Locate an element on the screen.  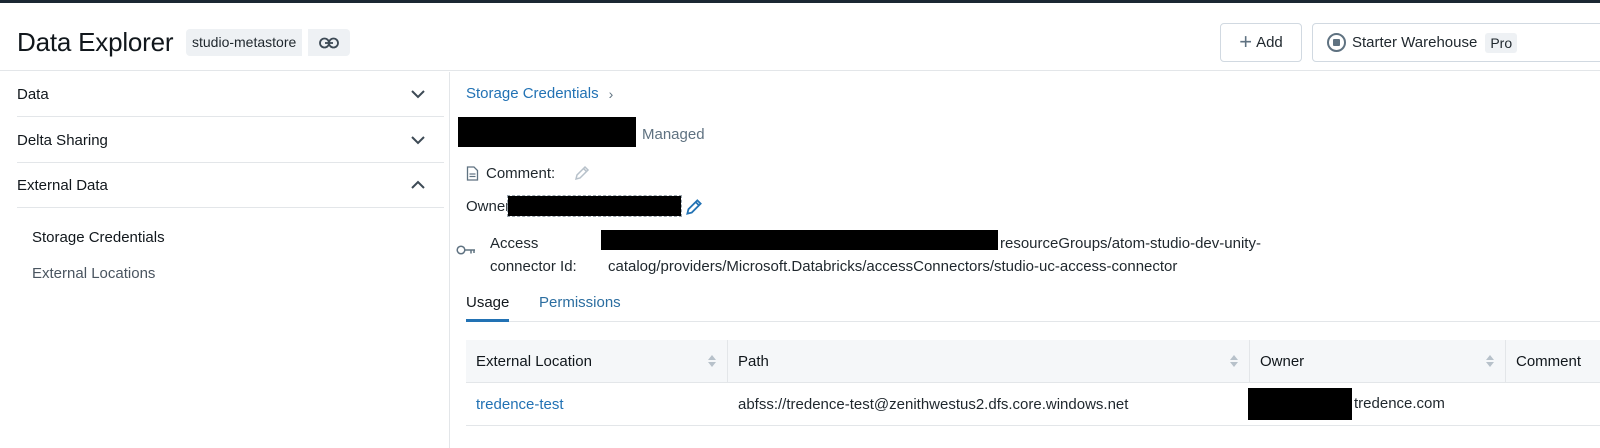
column-header-external-location: External Location is located at coordinates (597, 361).